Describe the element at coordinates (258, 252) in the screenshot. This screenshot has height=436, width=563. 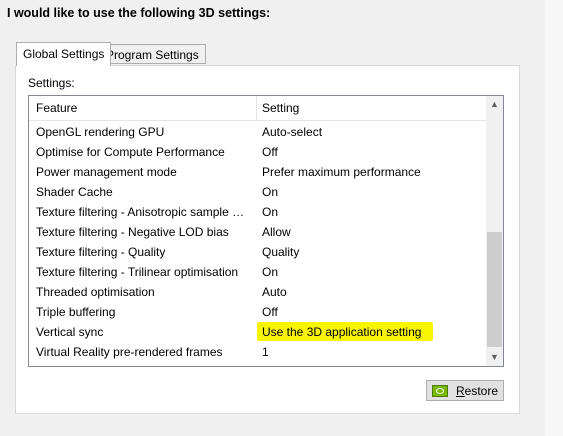
I see `table-row: Texture filtering - Quality Quality` at that location.